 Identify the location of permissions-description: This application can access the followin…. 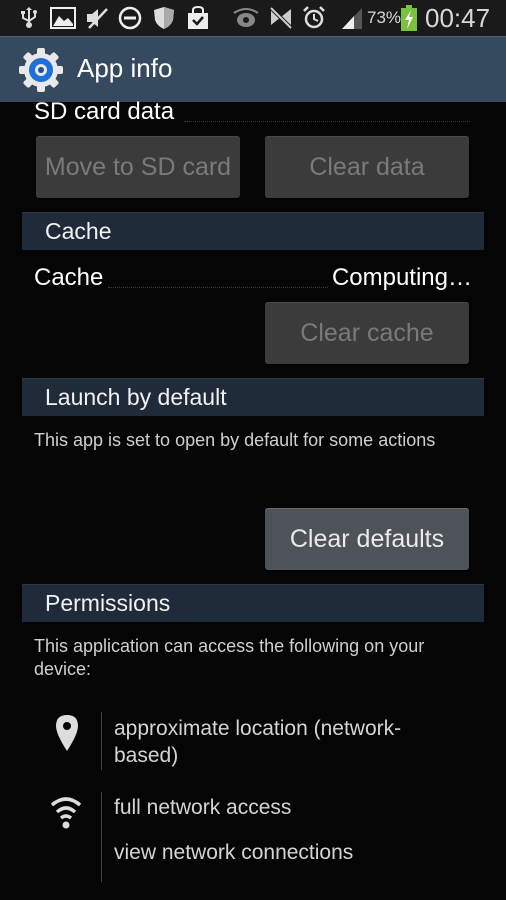
(229, 657).